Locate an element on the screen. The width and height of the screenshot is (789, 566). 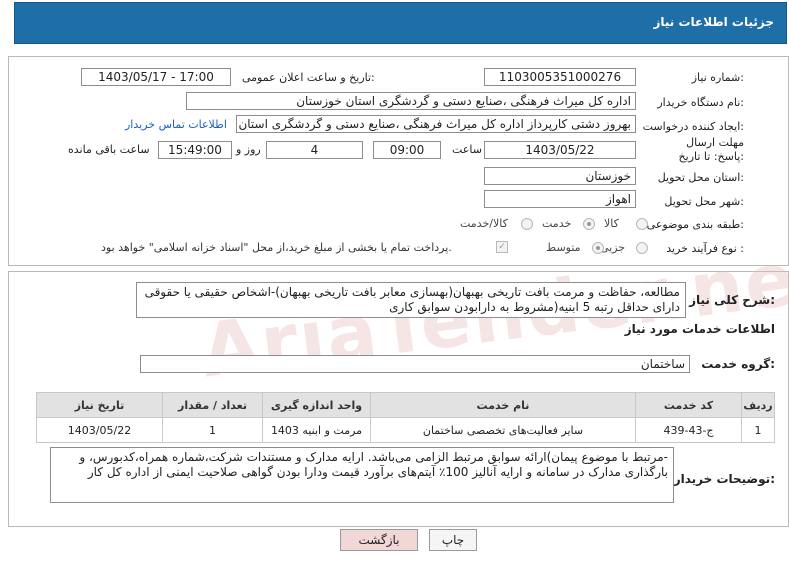
page-title: جزئیات اطلاعات نیاز is located at coordinates (713, 22).